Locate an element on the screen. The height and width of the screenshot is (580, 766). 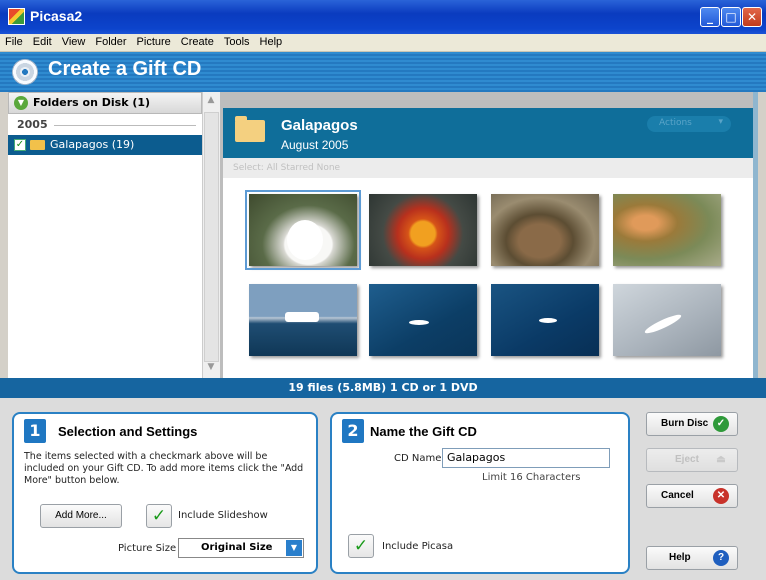
actions-label: Actions is located at coordinates (675, 123).